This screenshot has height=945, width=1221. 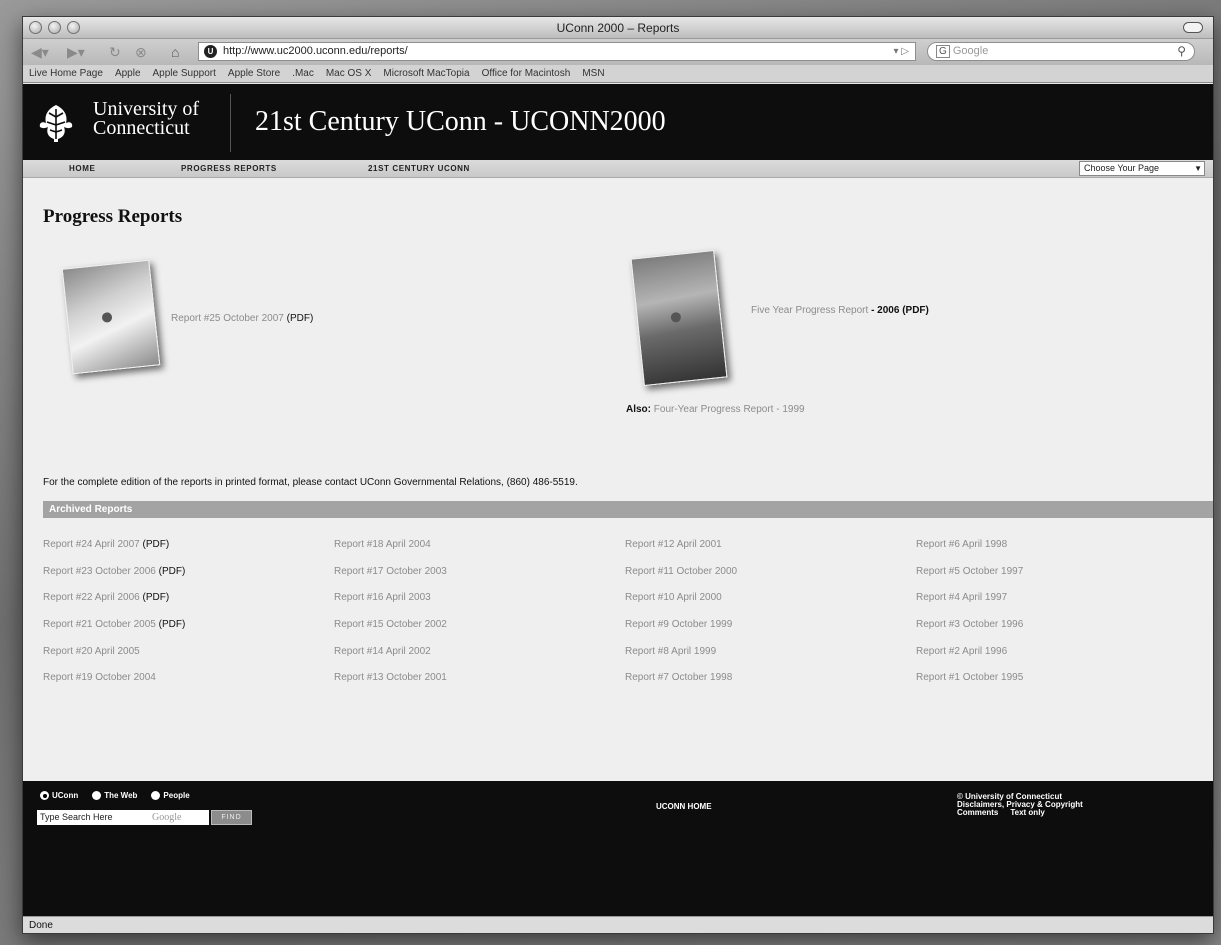 What do you see at coordinates (770, 659) in the screenshot?
I see `archive-report-link: Report #8 April 1999` at bounding box center [770, 659].